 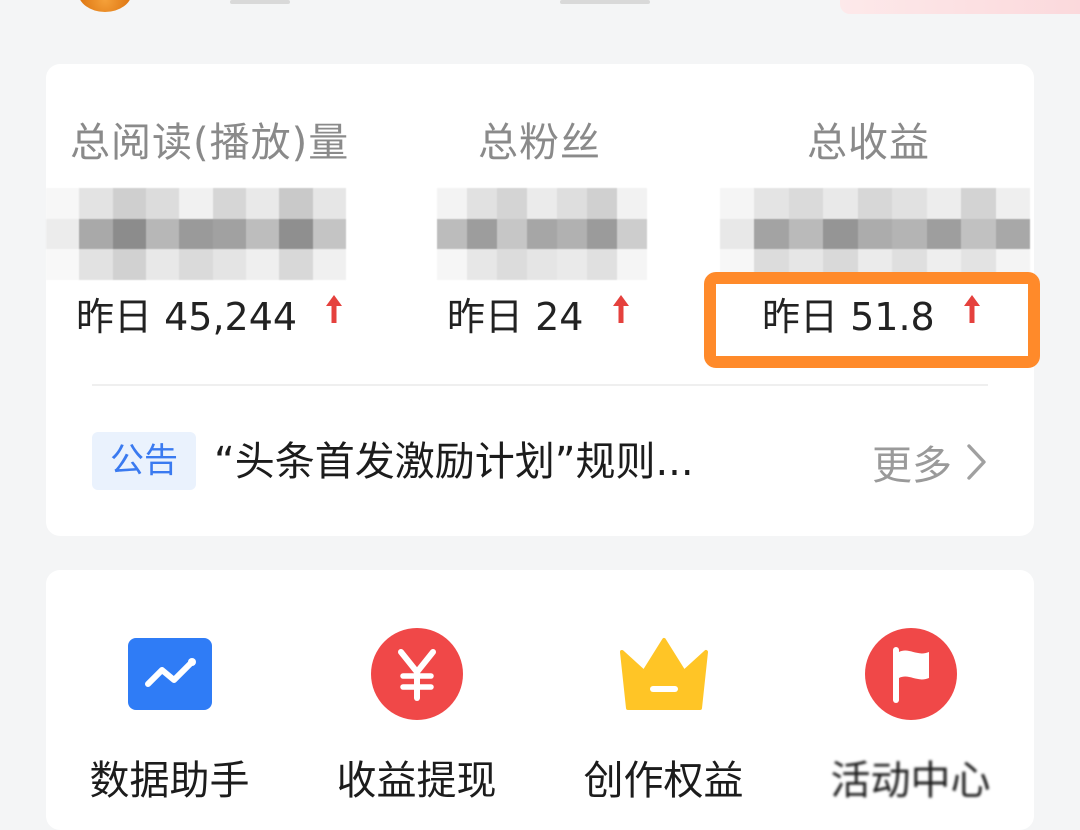 I want to click on tool-creator-benefits: 创作权益, so click(x=663, y=700).